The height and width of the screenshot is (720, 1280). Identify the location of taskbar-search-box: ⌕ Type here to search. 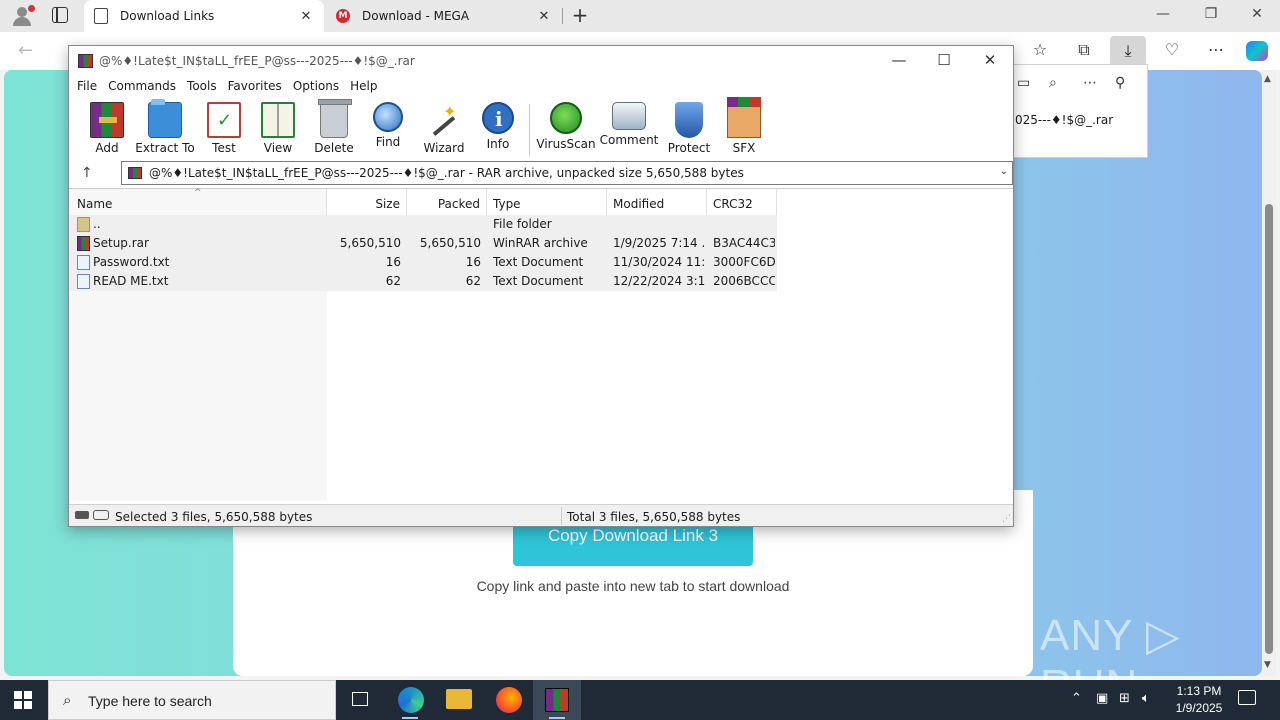
(192, 700).